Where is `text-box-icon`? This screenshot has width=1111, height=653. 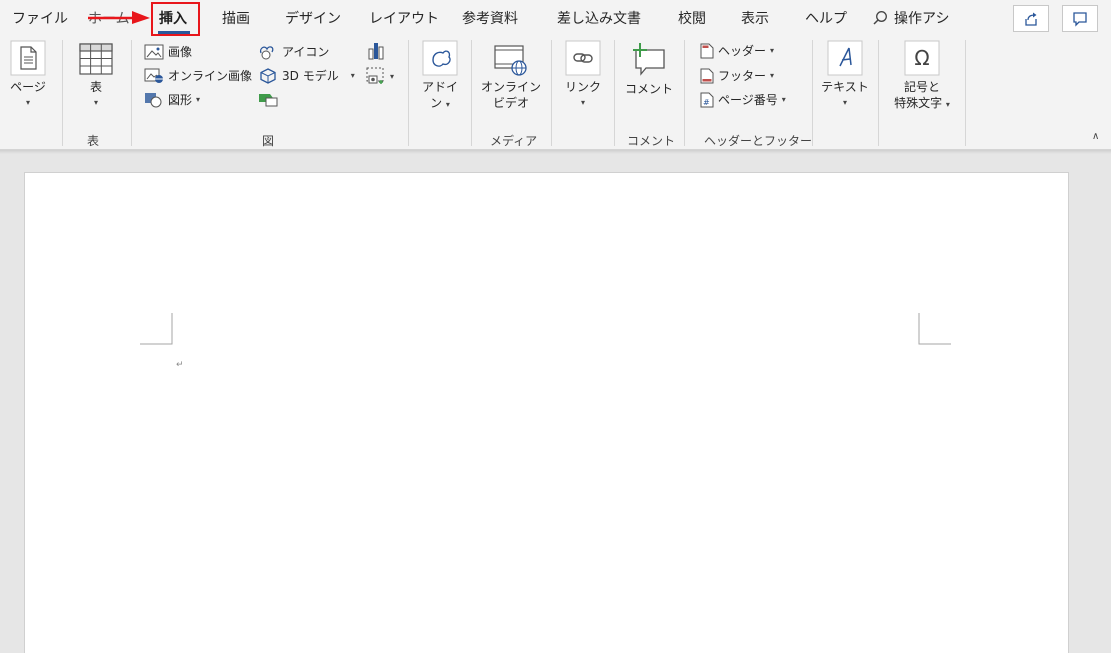 text-box-icon is located at coordinates (845, 58).